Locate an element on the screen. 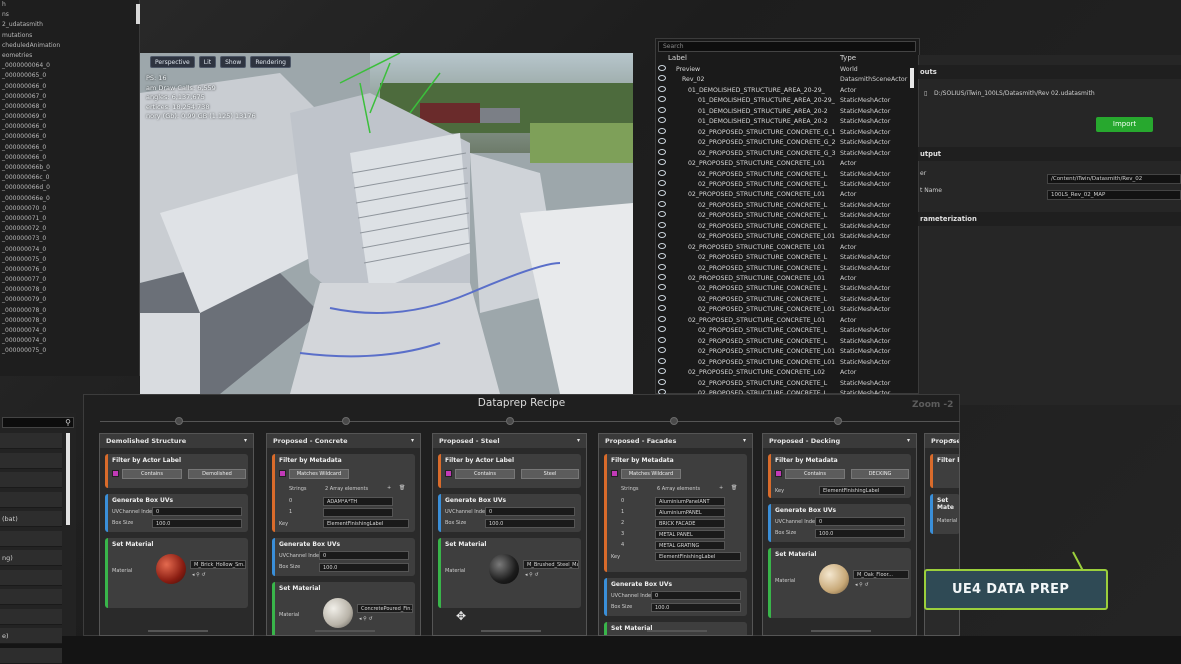 The image size is (1181, 664). outliner-row: 01_DEMOLISHED_STRUCTURE_AREA_20-29_ Actor is located at coordinates (784, 91).